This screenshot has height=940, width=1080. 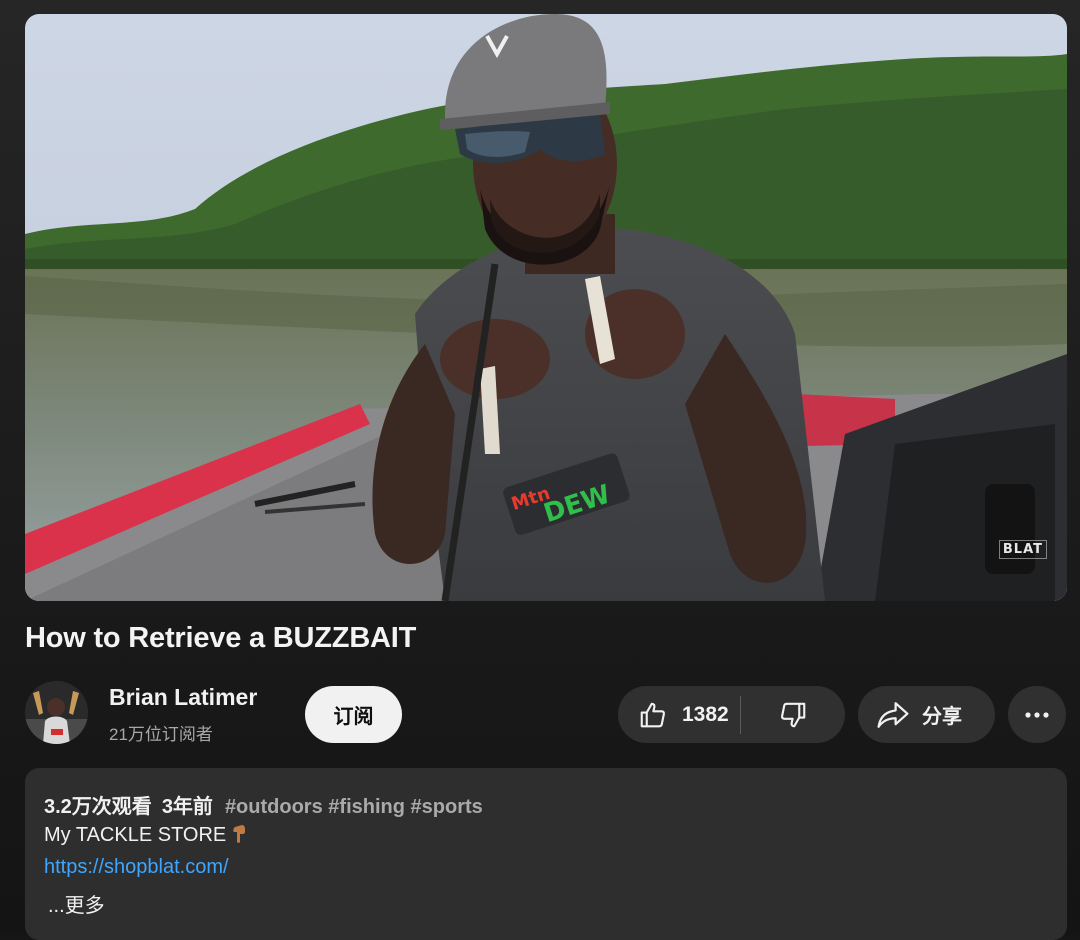 I want to click on store-link: https://shopblat.com/, so click(x=136, y=867).